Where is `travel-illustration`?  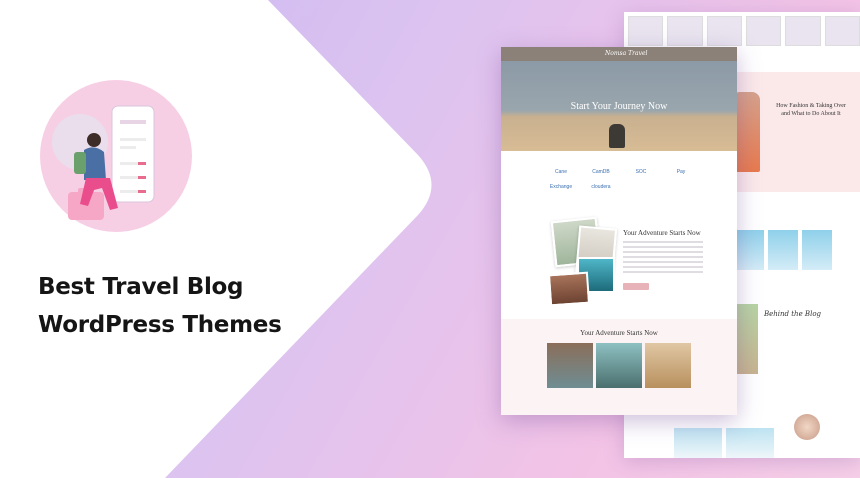
travel-illustration is located at coordinates (116, 156).